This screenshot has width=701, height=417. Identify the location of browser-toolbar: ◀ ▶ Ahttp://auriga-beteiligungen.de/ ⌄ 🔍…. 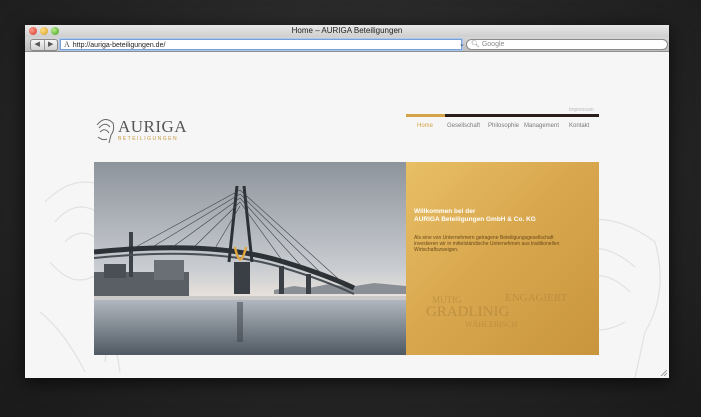
(347, 44).